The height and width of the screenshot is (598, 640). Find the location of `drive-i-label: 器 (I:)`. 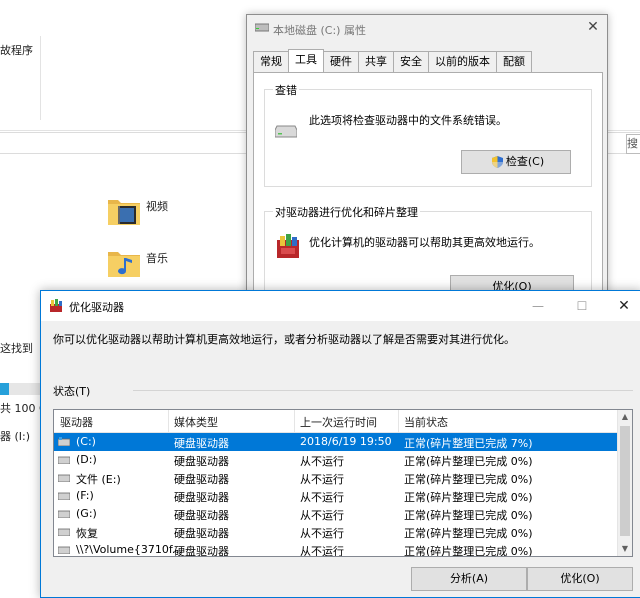

drive-i-label: 器 (I:) is located at coordinates (15, 436).